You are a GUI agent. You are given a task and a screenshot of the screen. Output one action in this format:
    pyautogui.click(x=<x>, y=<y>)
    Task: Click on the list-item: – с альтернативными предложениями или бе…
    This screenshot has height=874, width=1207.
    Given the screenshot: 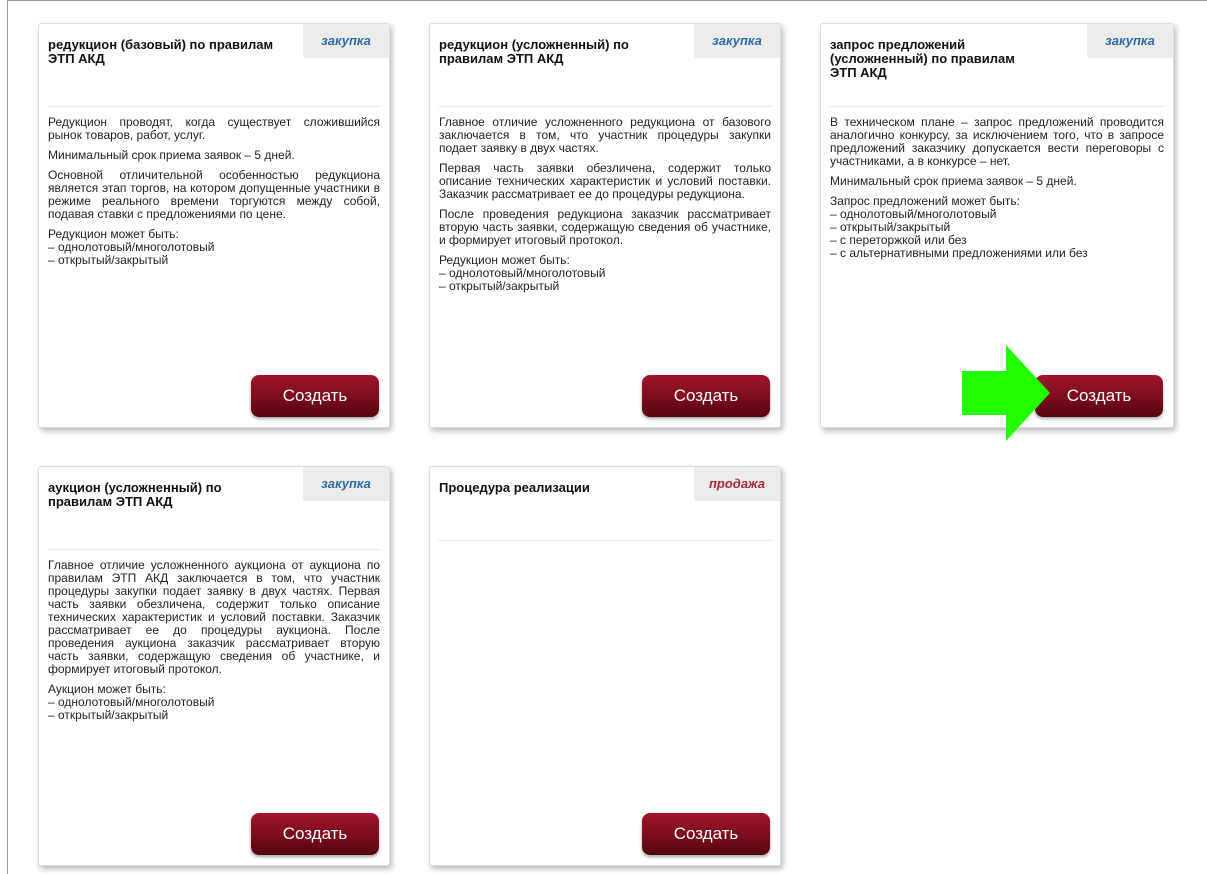 What is the action you would take?
    pyautogui.click(x=959, y=253)
    